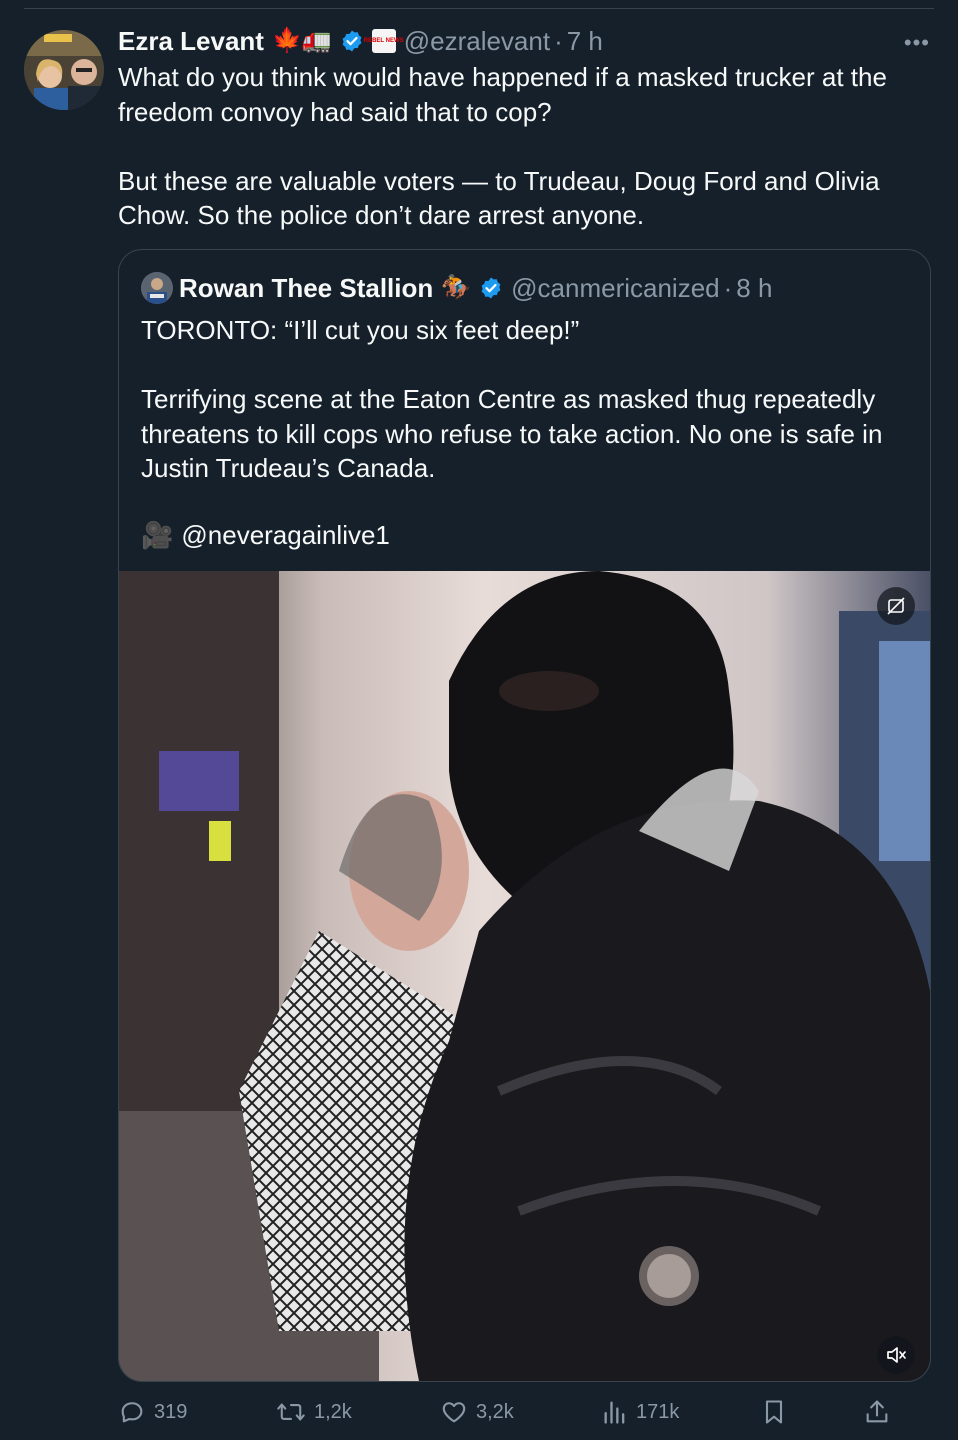  Describe the element at coordinates (896, 606) in the screenshot. I see `hide-media-icon` at that location.